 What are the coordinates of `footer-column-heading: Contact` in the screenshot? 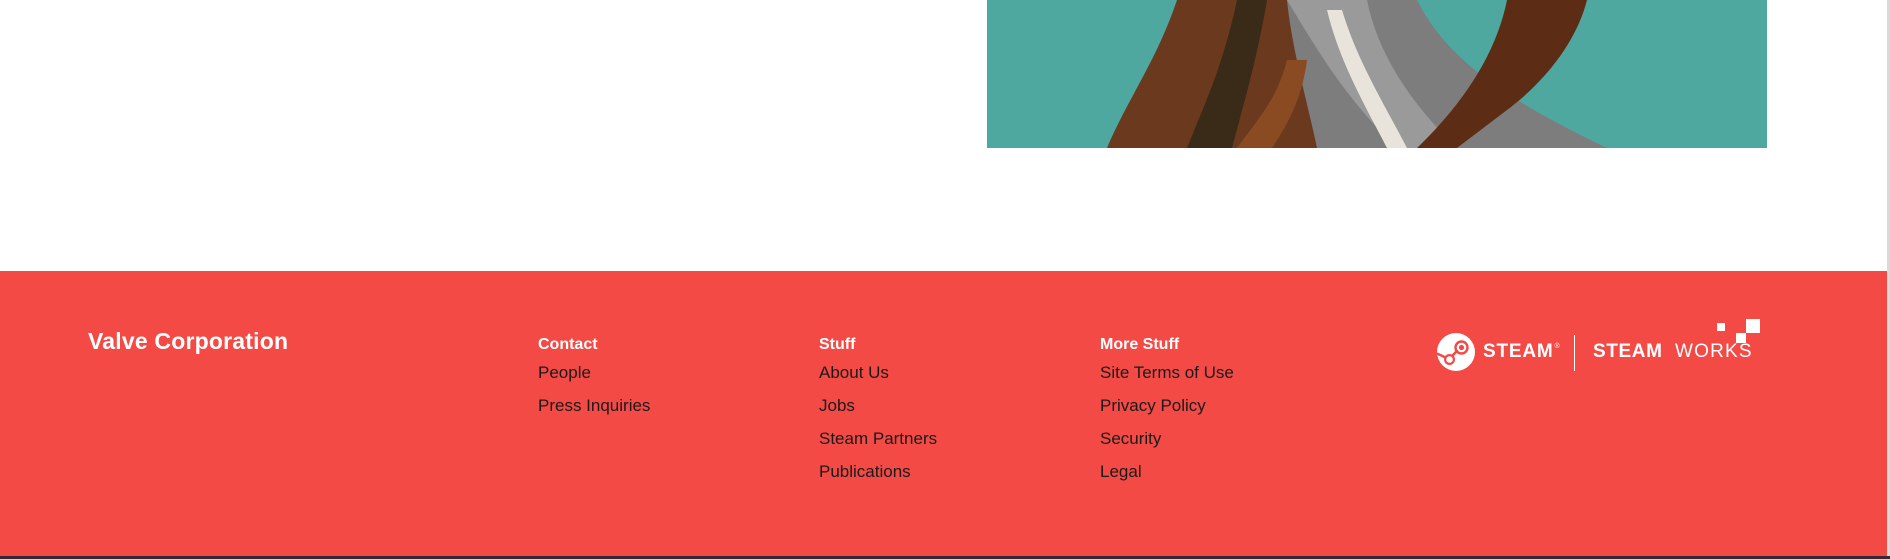 It's located at (568, 344).